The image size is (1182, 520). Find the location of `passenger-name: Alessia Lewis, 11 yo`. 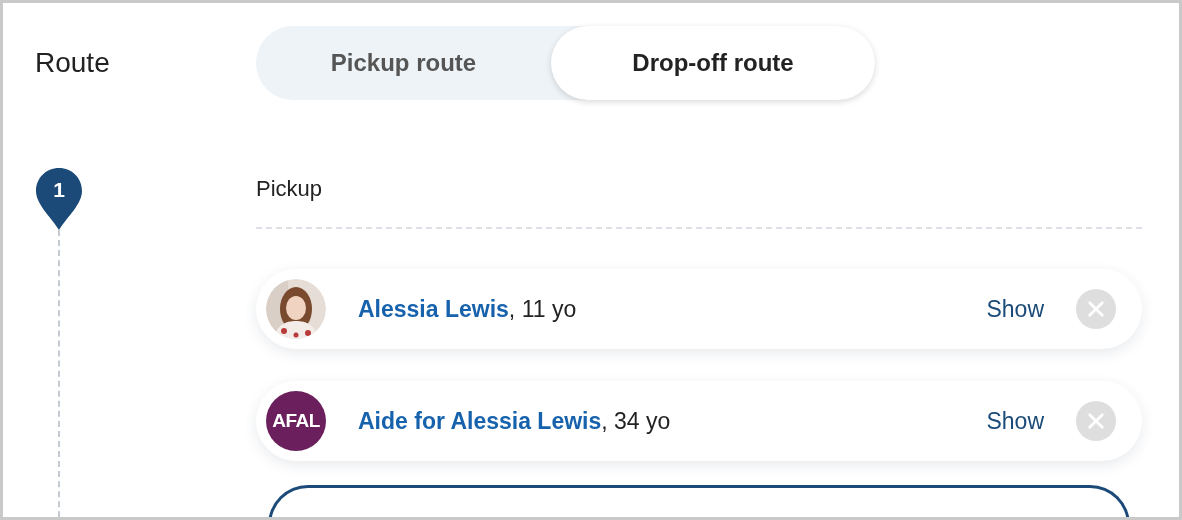

passenger-name: Alessia Lewis, 11 yo is located at coordinates (468, 309).